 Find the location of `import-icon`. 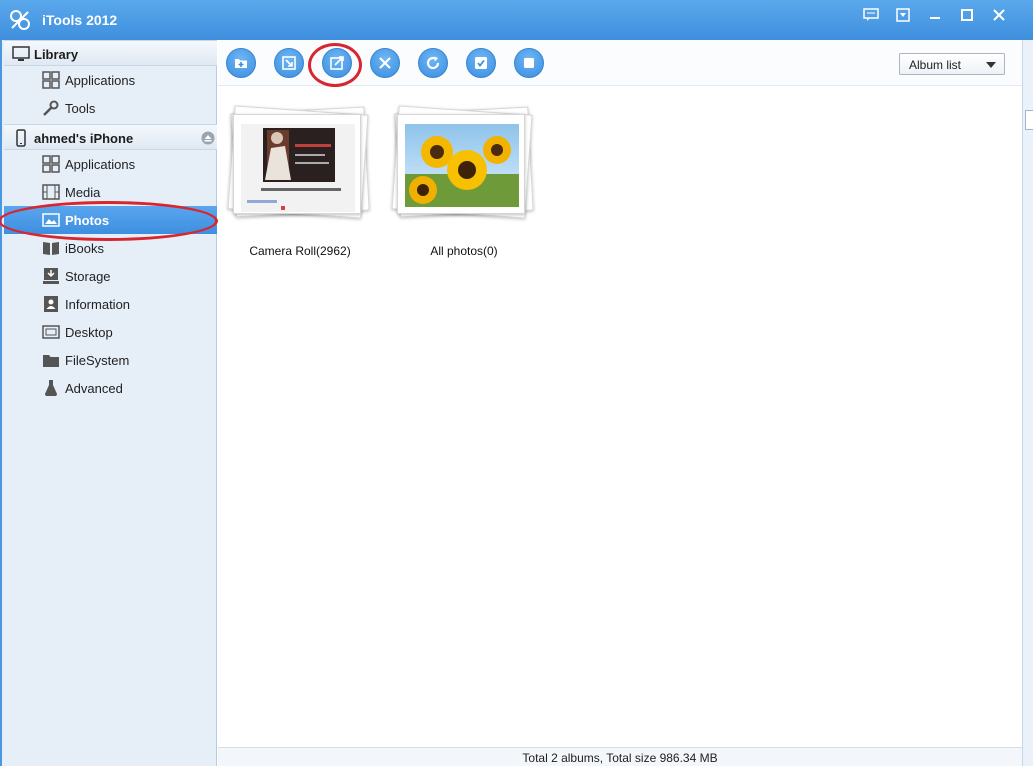

import-icon is located at coordinates (289, 63).